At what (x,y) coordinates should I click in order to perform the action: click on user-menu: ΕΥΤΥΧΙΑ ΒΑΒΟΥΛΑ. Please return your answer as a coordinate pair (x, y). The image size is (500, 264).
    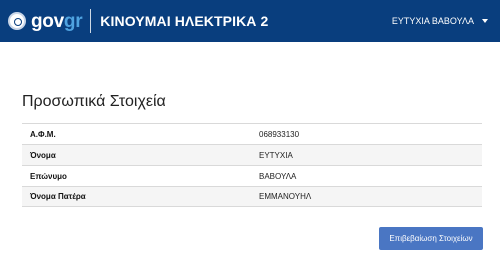
    Looking at the image, I should click on (440, 21).